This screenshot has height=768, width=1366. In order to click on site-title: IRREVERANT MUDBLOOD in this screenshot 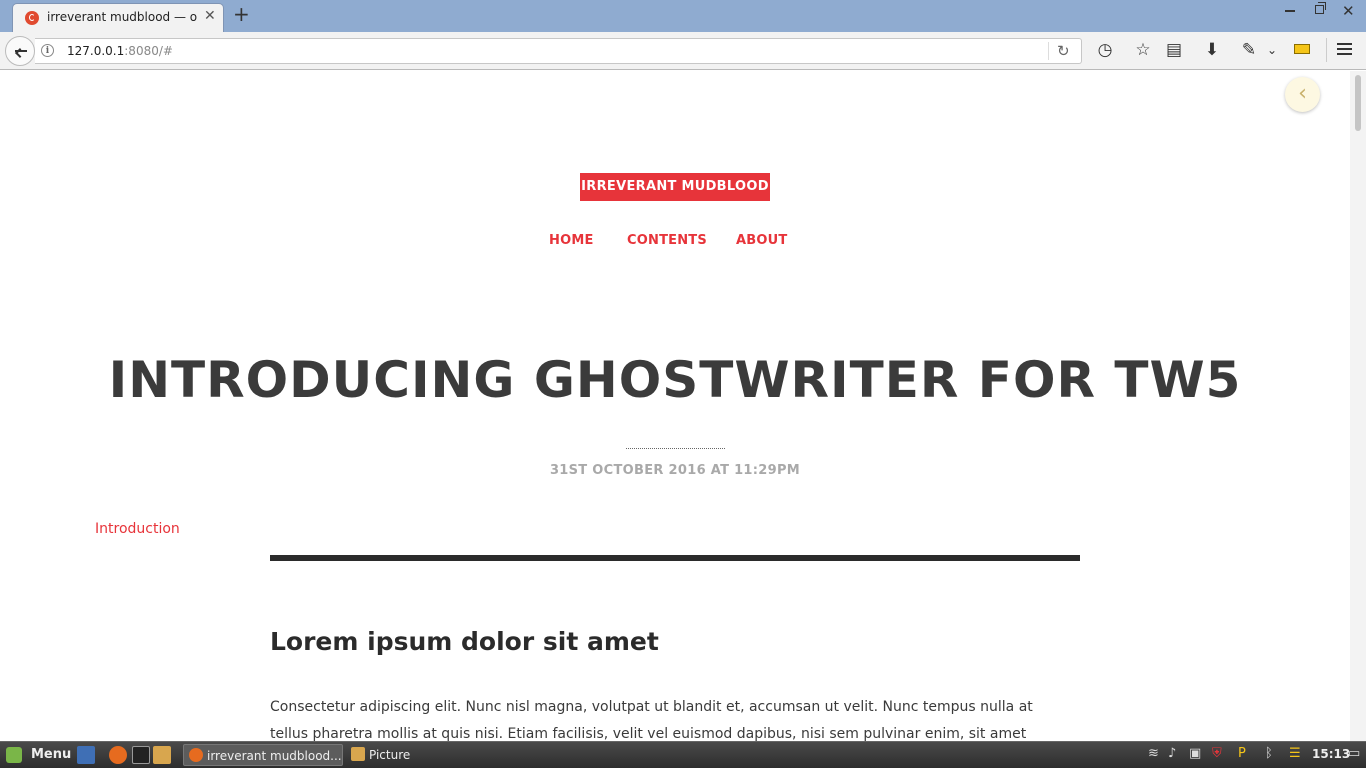, I will do `click(675, 187)`.